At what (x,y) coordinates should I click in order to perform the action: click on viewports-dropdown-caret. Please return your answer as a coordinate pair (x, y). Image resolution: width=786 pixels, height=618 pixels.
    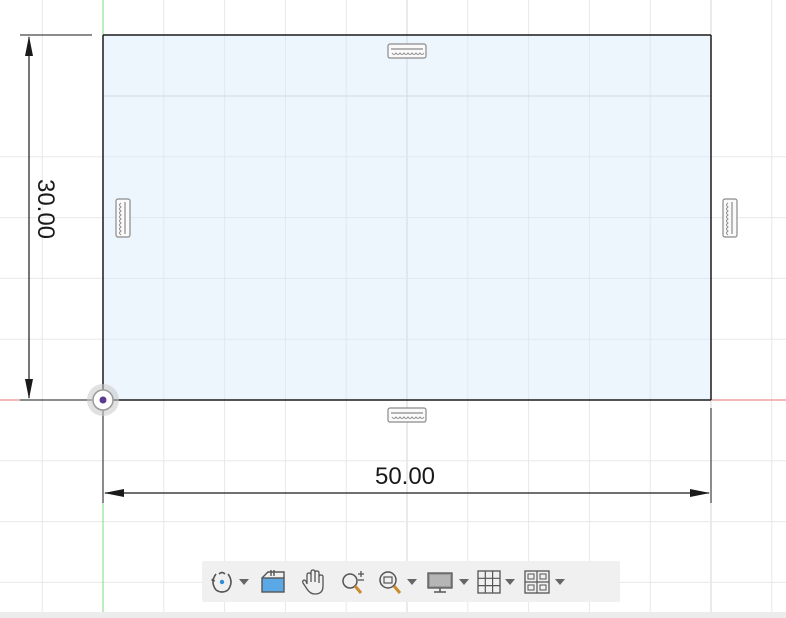
    Looking at the image, I should click on (560, 582).